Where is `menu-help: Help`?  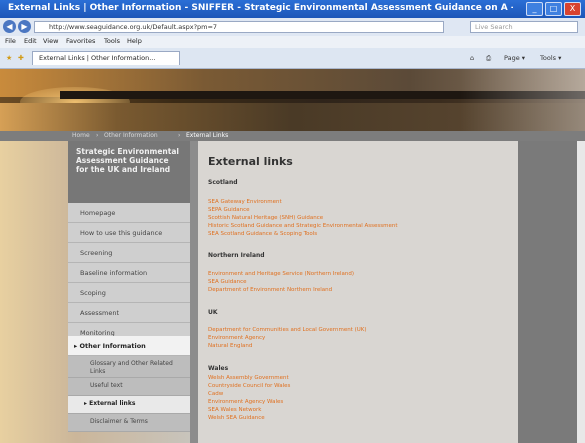 menu-help: Help is located at coordinates (134, 41).